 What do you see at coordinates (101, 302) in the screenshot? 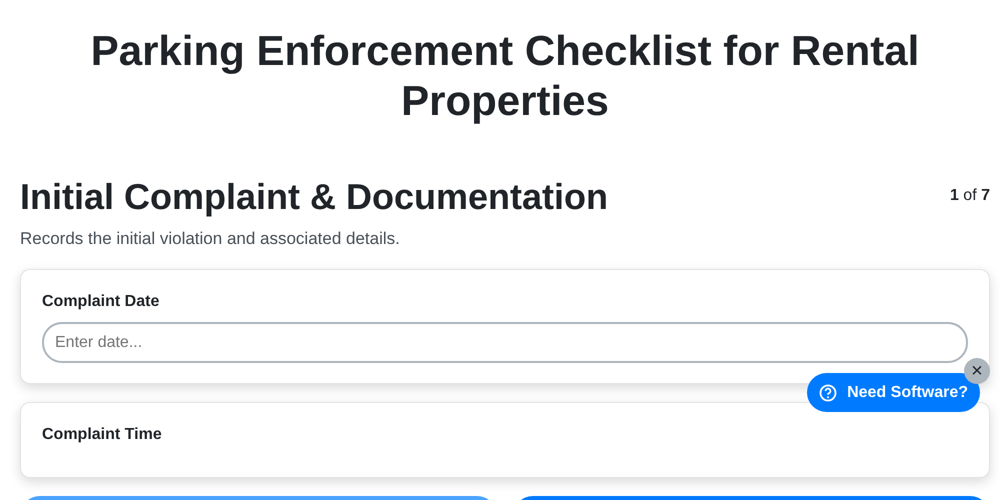
I see `field-label: Complaint Date` at bounding box center [101, 302].